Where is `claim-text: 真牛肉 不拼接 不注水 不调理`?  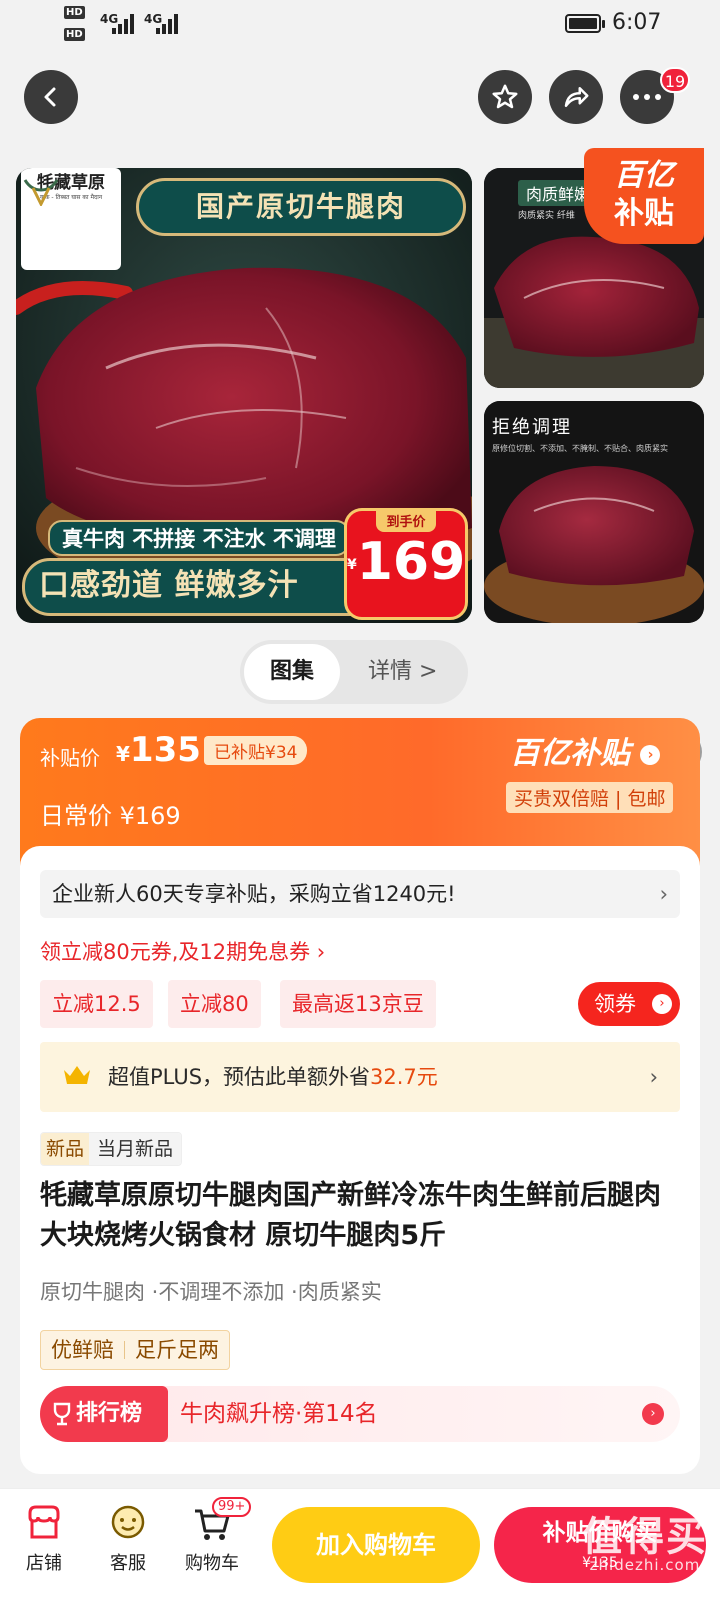 claim-text: 真牛肉 不拼接 不注水 不调理 is located at coordinates (199, 538).